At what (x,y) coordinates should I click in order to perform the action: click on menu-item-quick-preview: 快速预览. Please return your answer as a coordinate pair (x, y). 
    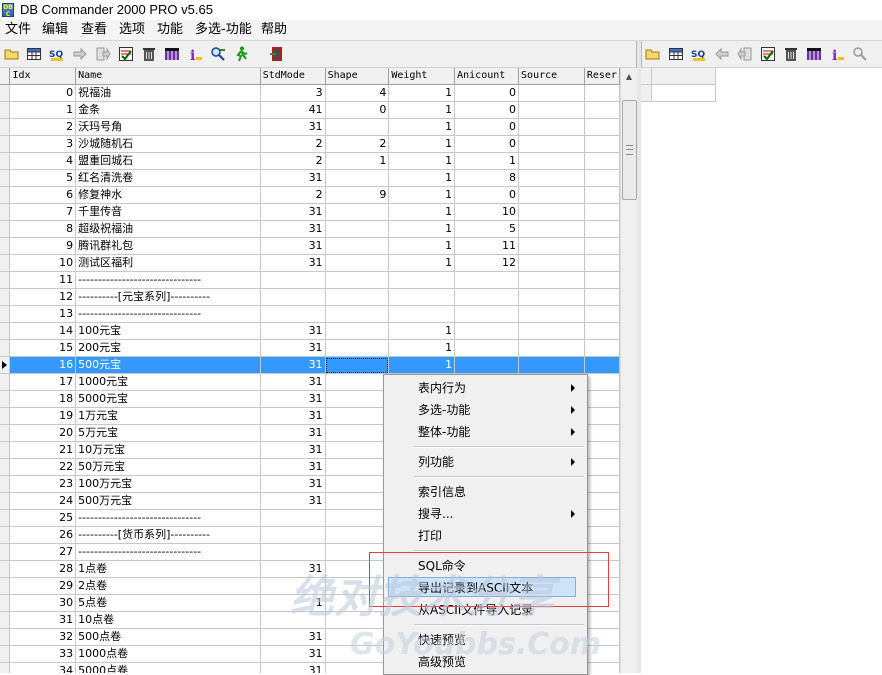
    Looking at the image, I should click on (485, 640).